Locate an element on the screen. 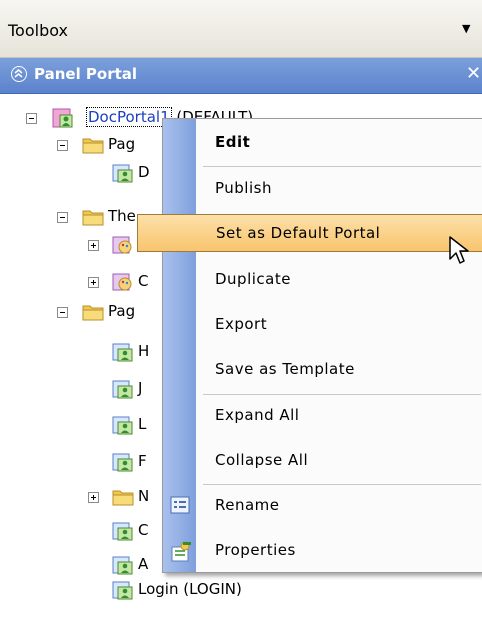 This screenshot has height=625, width=482. menu-item-properties: Properties is located at coordinates (322, 551).